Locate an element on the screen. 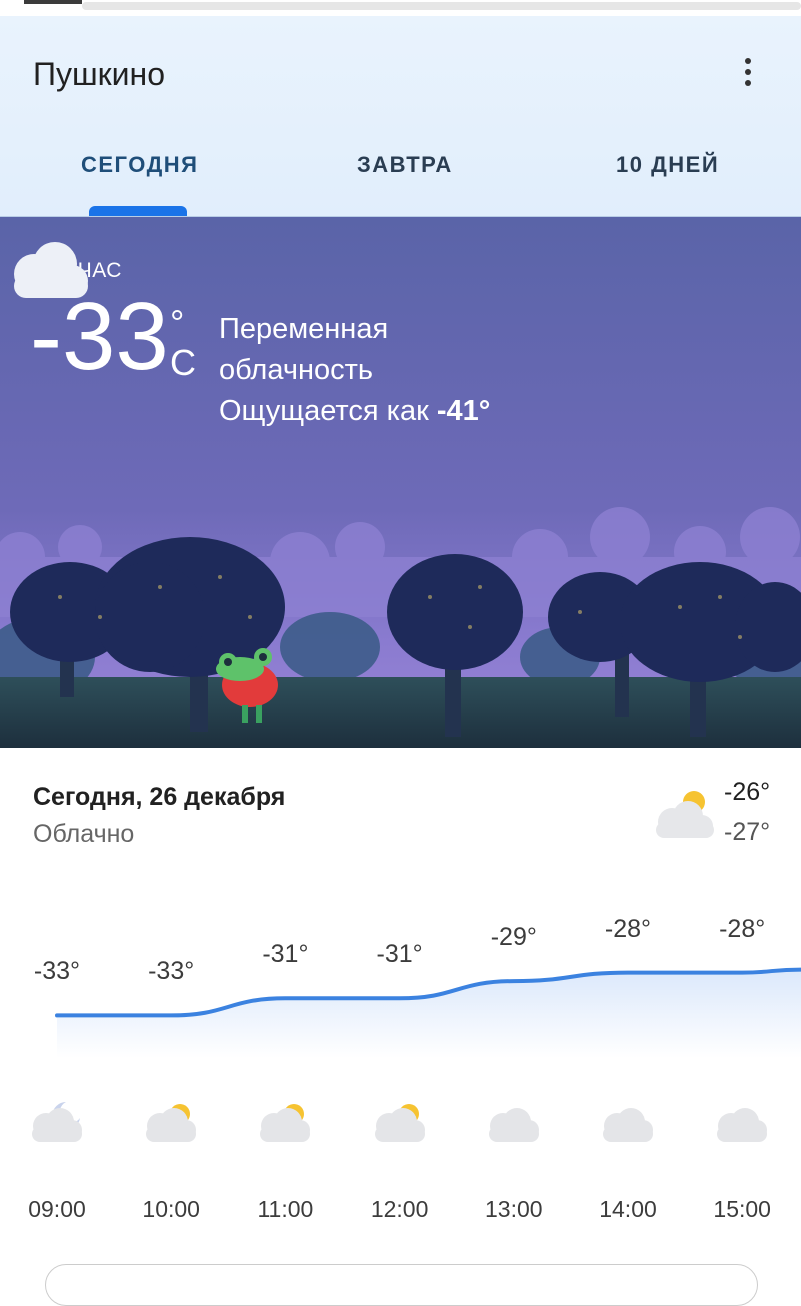 The height and width of the screenshot is (1306, 801). status-strip is located at coordinates (400, 8).